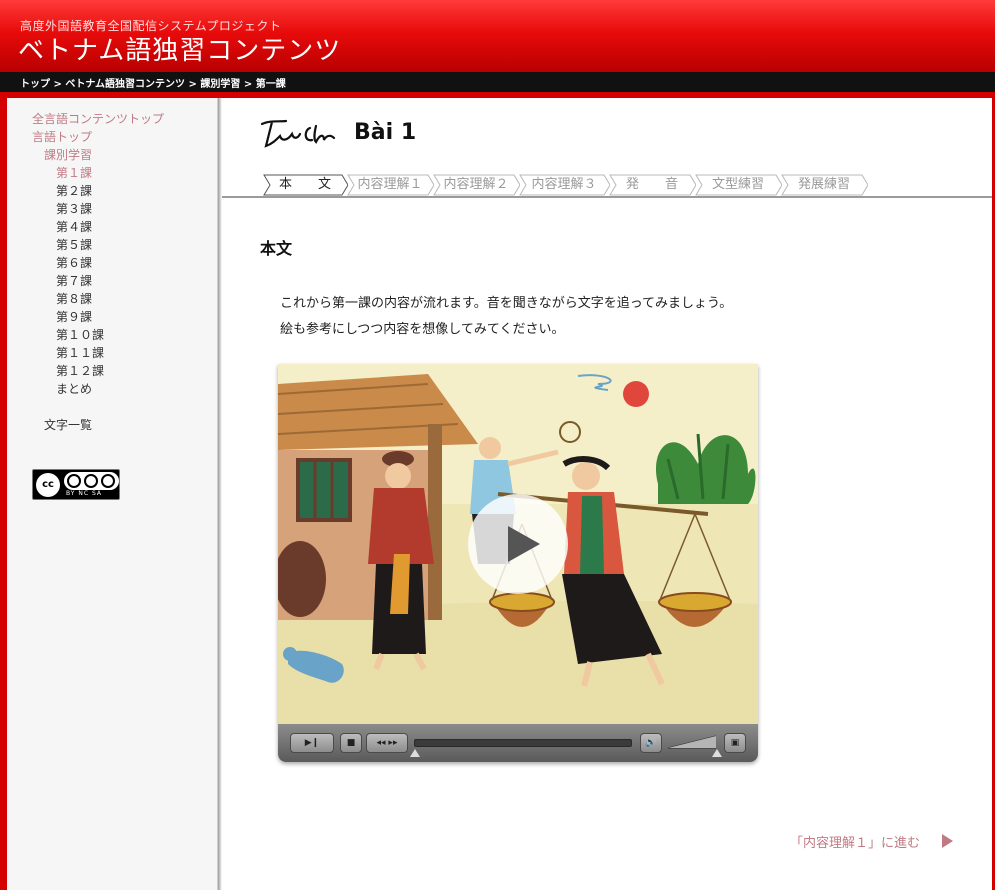 The width and height of the screenshot is (995, 890). I want to click on sidebar-lesson-7: 第７課, so click(74, 280).